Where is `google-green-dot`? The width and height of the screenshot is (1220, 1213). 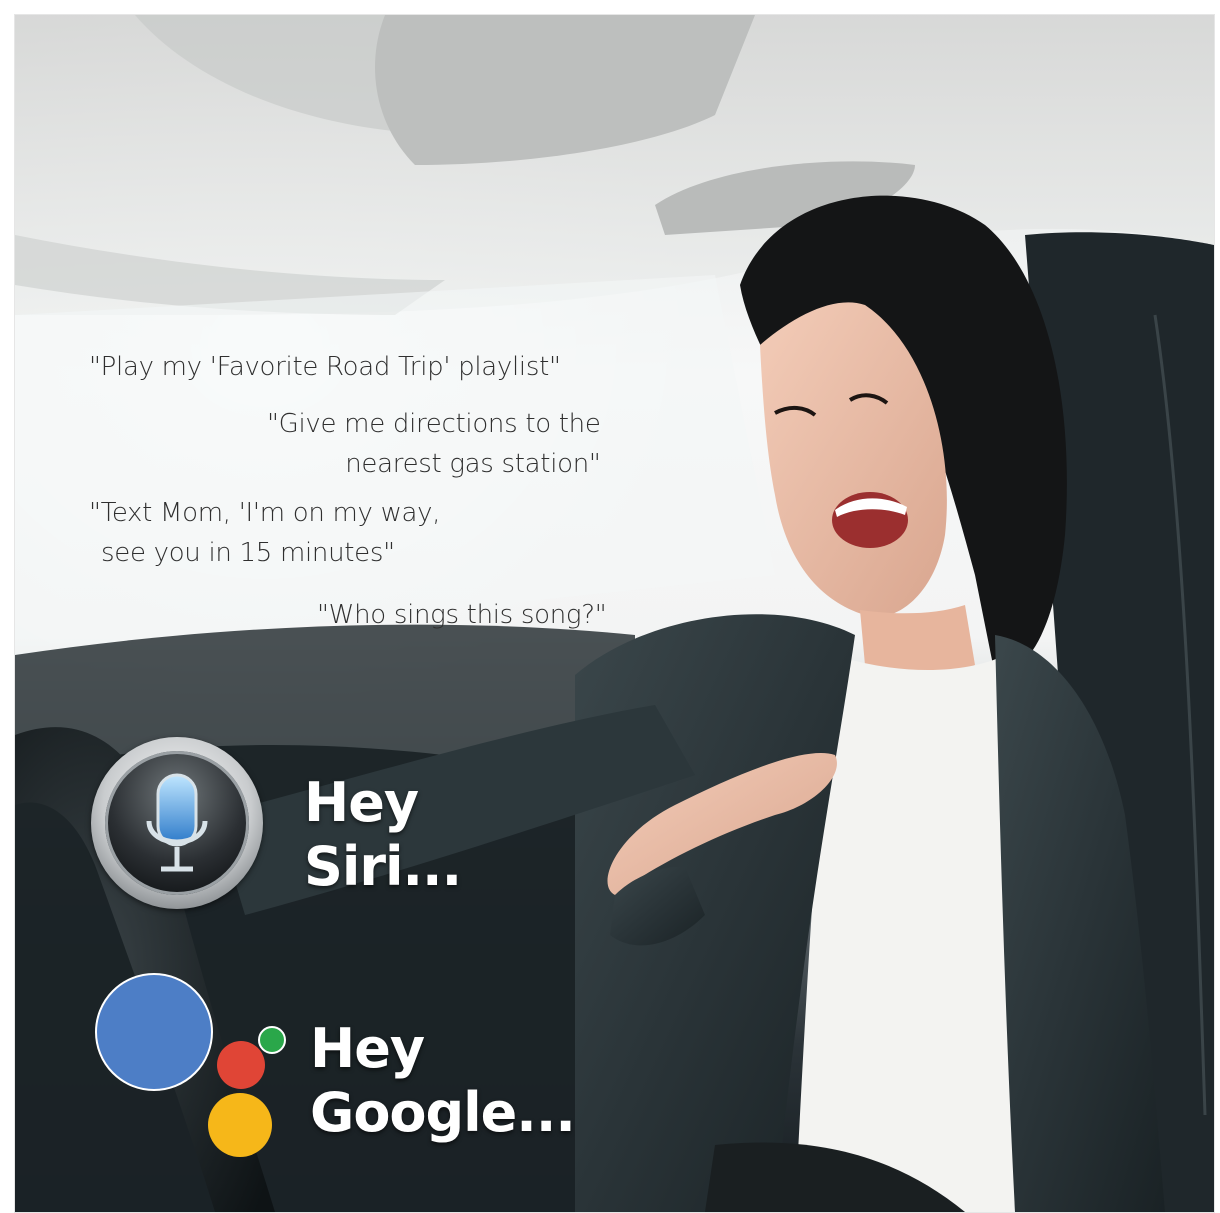 google-green-dot is located at coordinates (272, 1040).